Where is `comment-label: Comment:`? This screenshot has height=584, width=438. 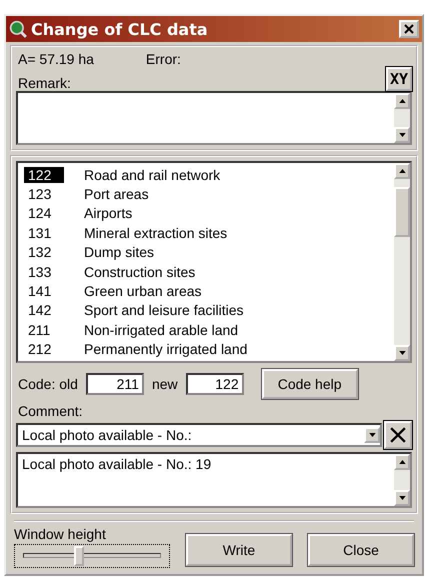
comment-label: Comment: is located at coordinates (51, 411).